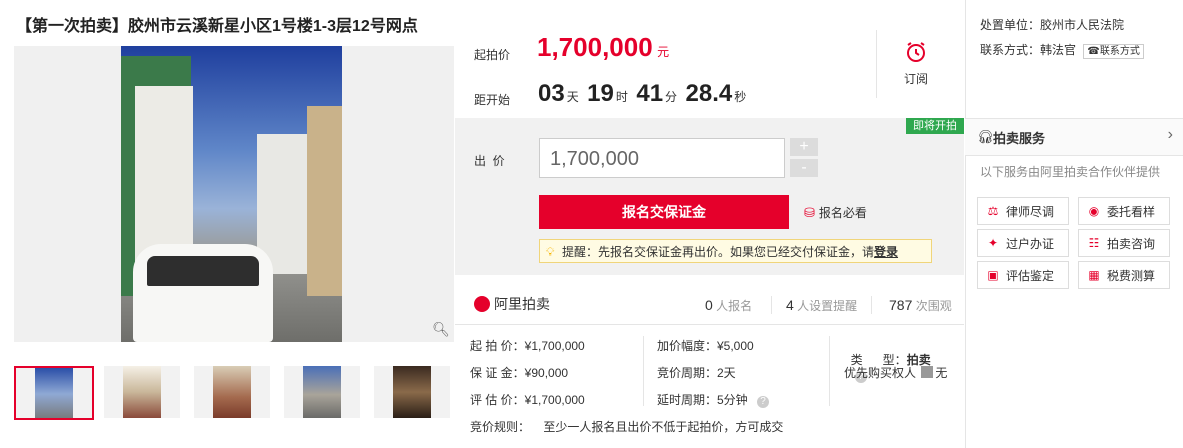 This screenshot has width=1183, height=448. I want to click on service-transfer-button: ✦ 过户办证, so click(1023, 243).